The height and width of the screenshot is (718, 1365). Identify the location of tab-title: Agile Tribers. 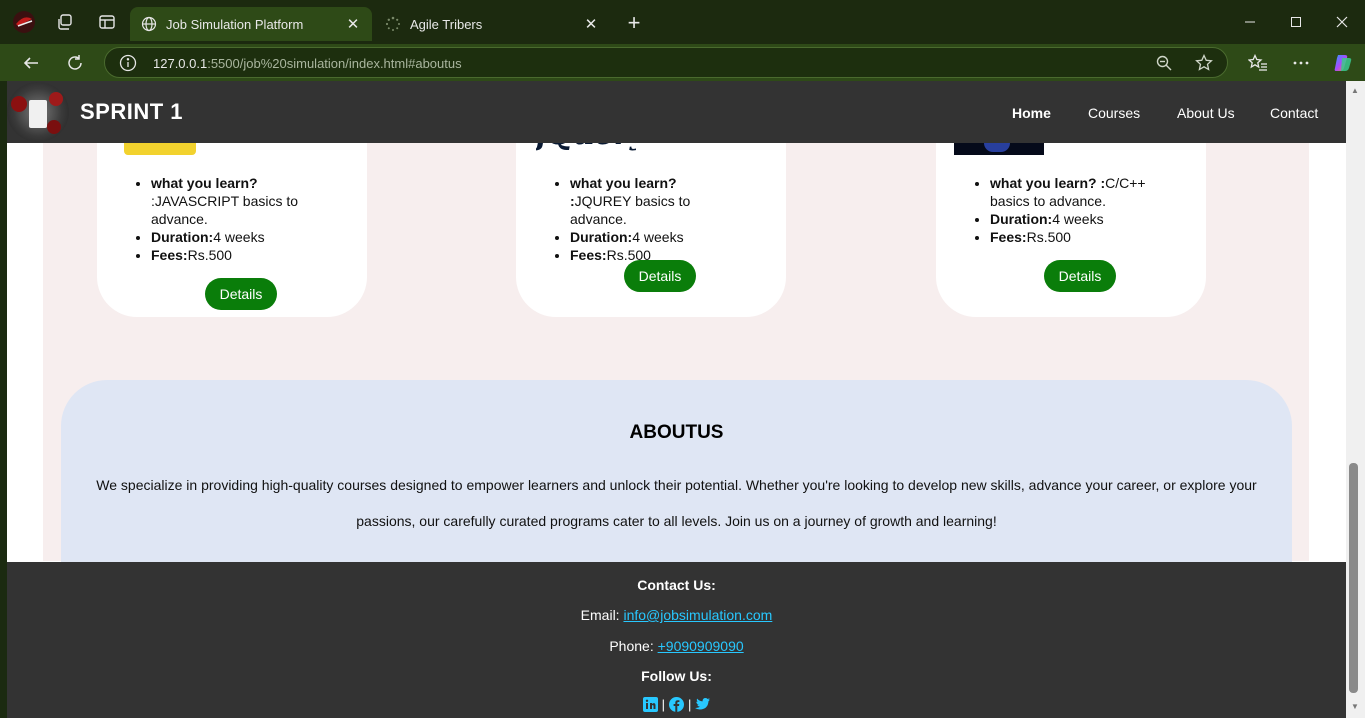
(446, 24).